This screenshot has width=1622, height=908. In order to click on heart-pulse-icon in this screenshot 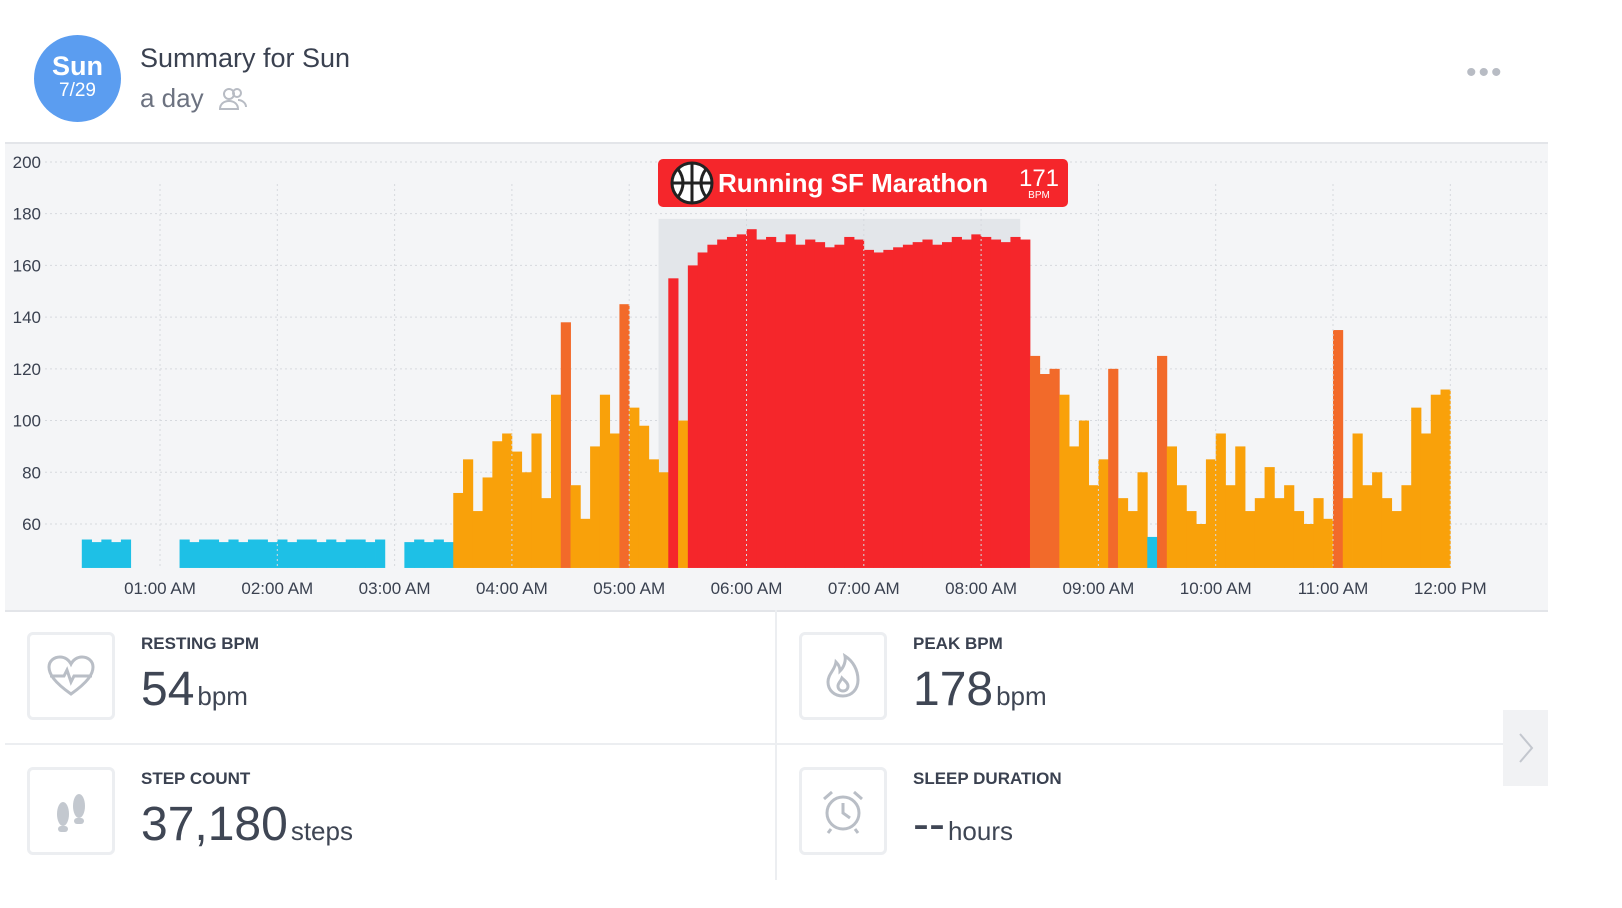, I will do `click(71, 676)`.